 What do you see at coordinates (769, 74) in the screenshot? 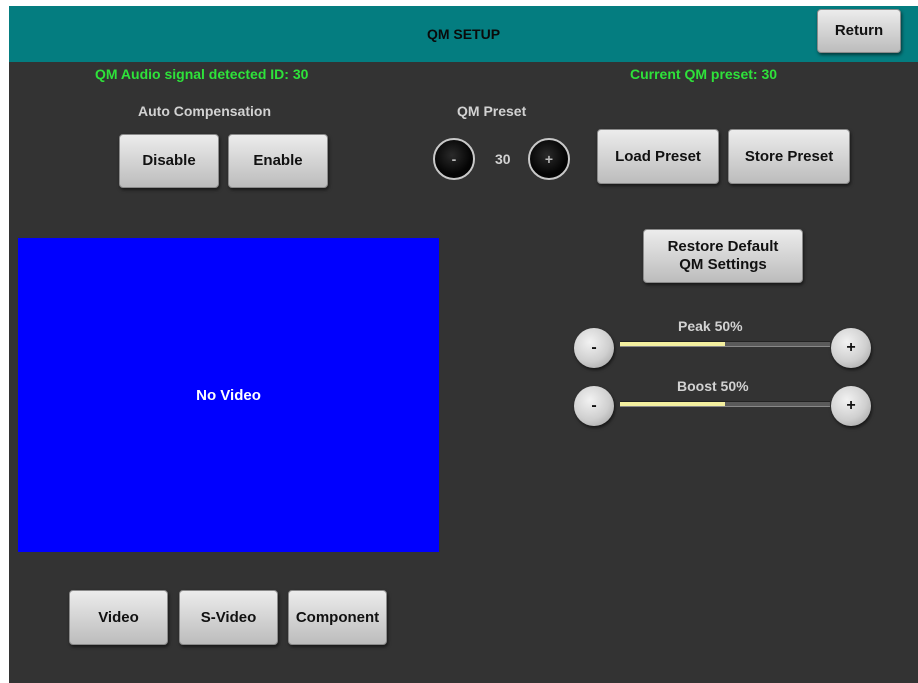
I see `current-preset-value: 30` at bounding box center [769, 74].